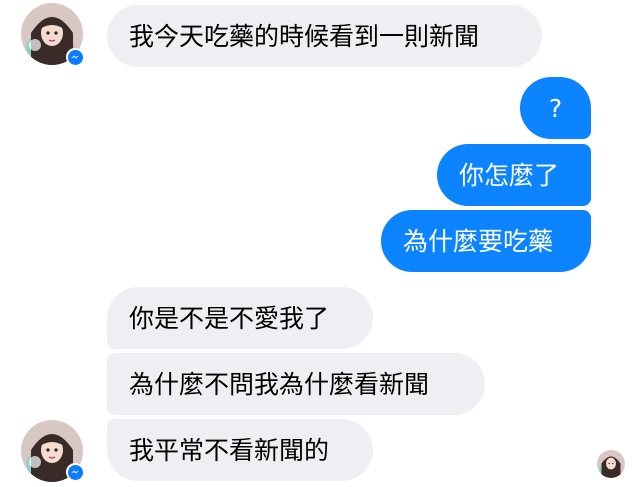 This screenshot has width=633, height=487. I want to click on message-text: 你是不是不愛我了, so click(229, 318).